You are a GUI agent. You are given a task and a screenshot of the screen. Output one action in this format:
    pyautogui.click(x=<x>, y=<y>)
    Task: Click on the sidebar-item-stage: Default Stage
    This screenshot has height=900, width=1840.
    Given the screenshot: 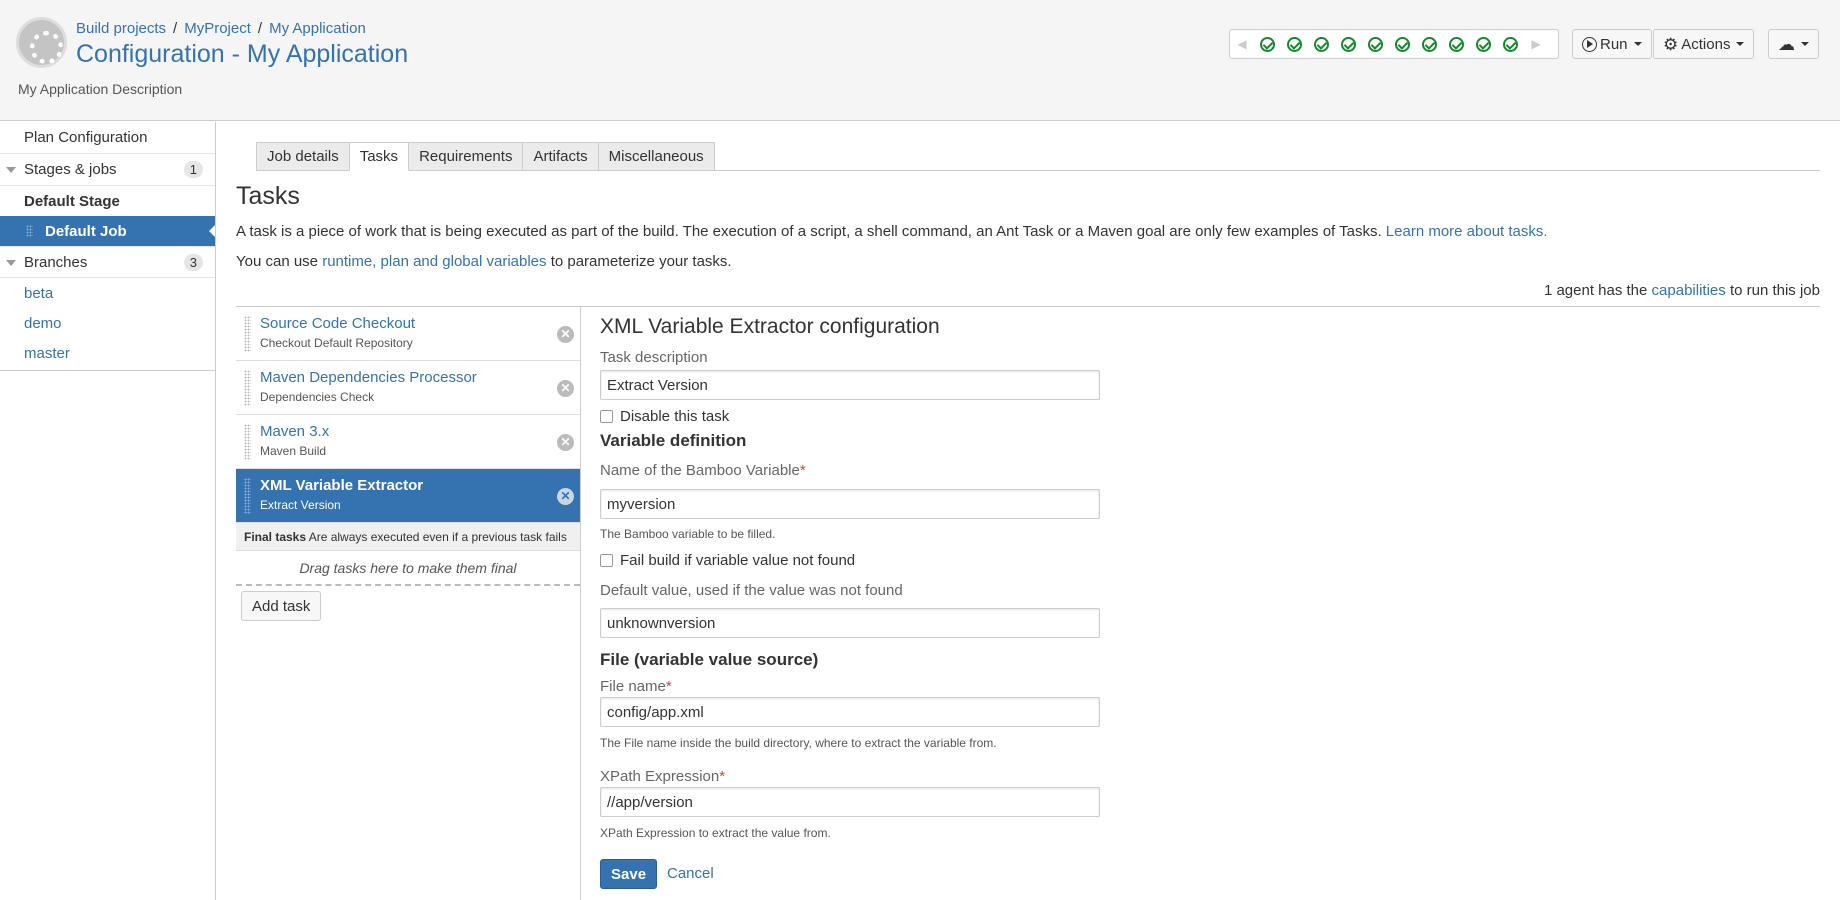 What is the action you would take?
    pyautogui.click(x=107, y=201)
    